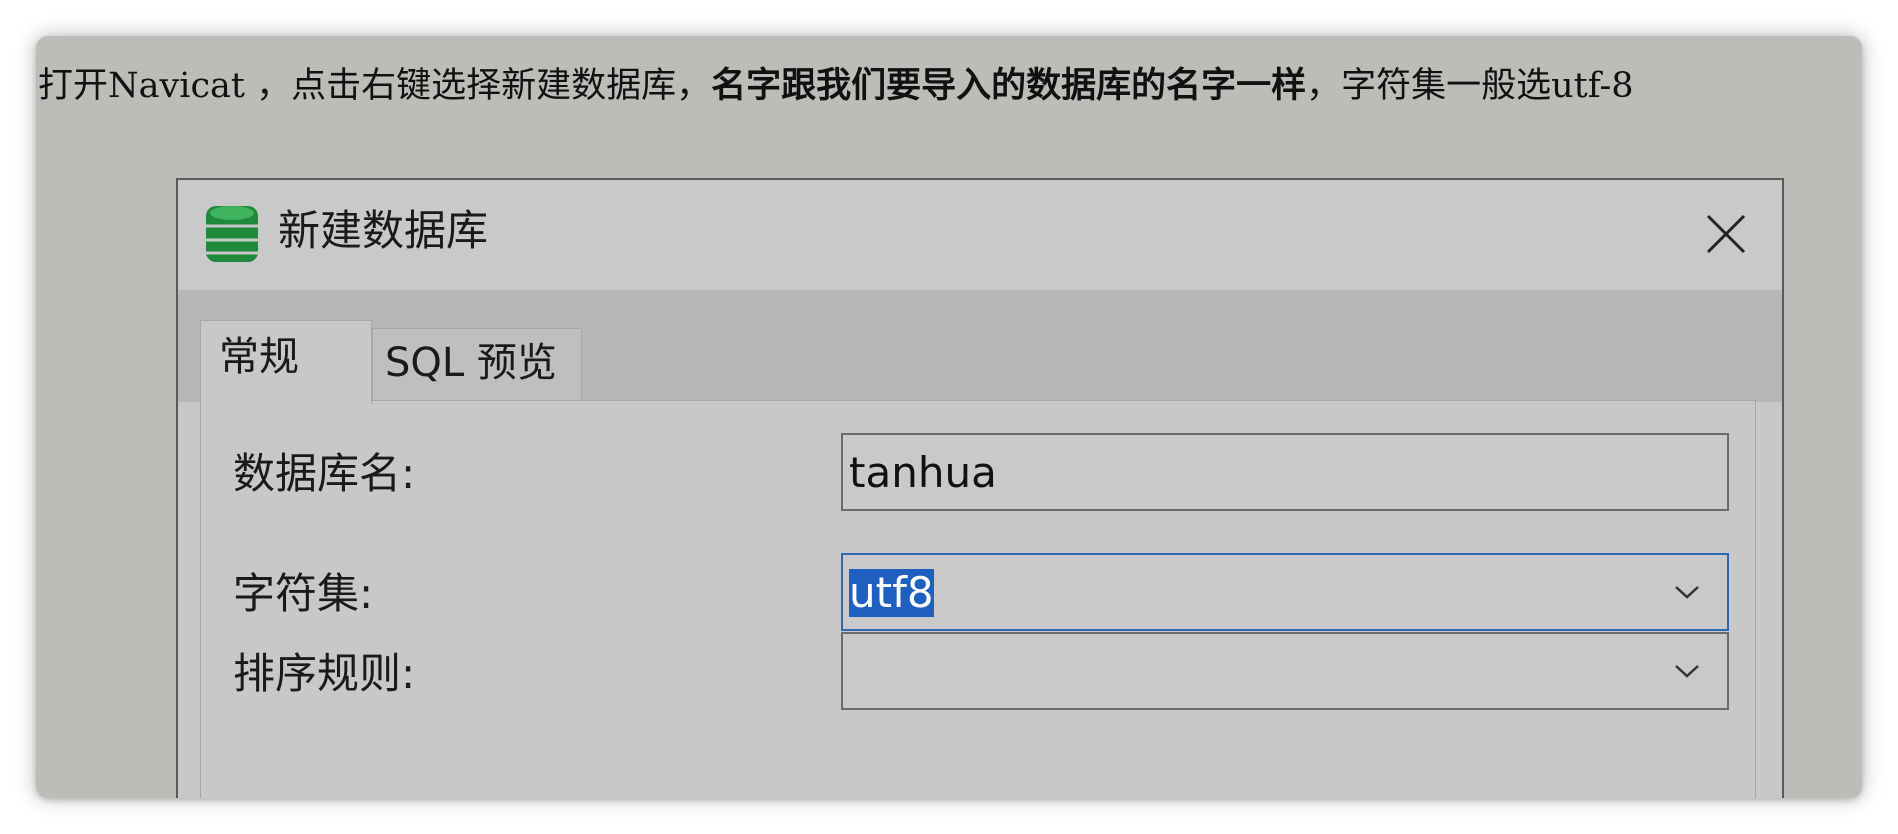  What do you see at coordinates (324, 673) in the screenshot?
I see `collation-label: 排序规则:` at bounding box center [324, 673].